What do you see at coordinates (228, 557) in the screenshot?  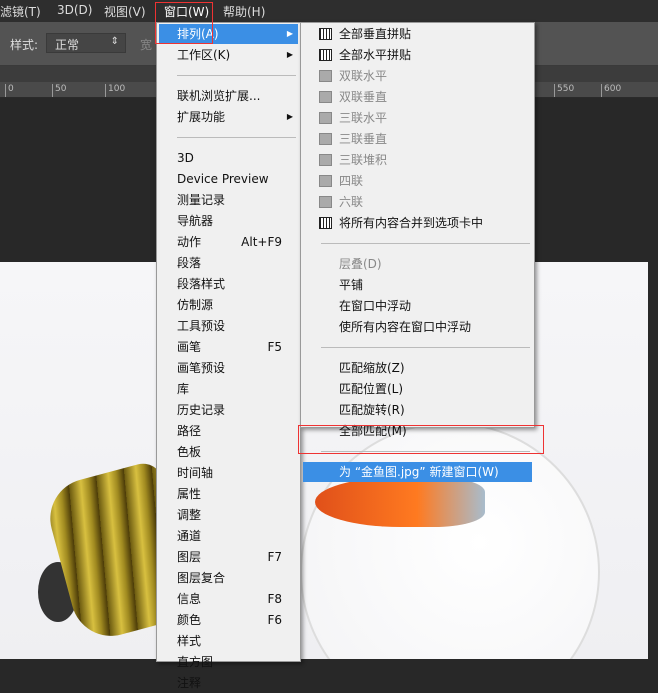 I see `menu-item: 图层 F7` at bounding box center [228, 557].